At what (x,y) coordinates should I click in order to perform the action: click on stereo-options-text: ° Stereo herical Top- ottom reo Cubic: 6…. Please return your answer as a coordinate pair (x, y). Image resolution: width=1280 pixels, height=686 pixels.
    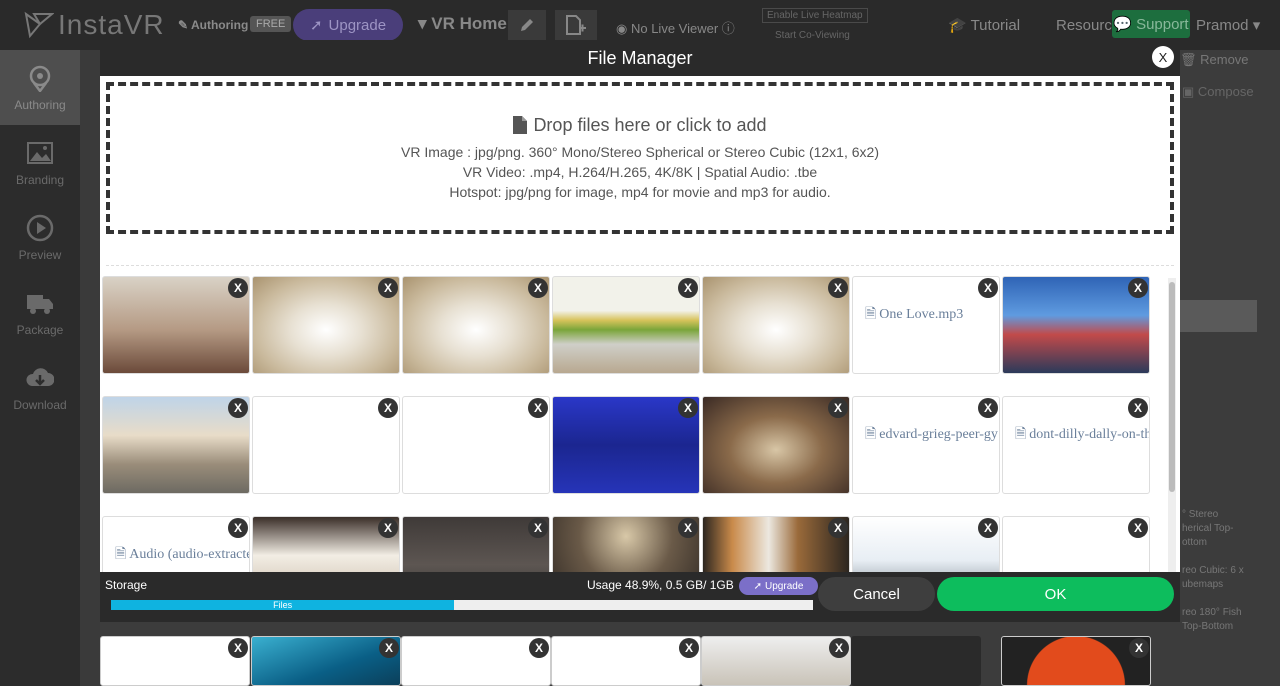
    Looking at the image, I should click on (1213, 570).